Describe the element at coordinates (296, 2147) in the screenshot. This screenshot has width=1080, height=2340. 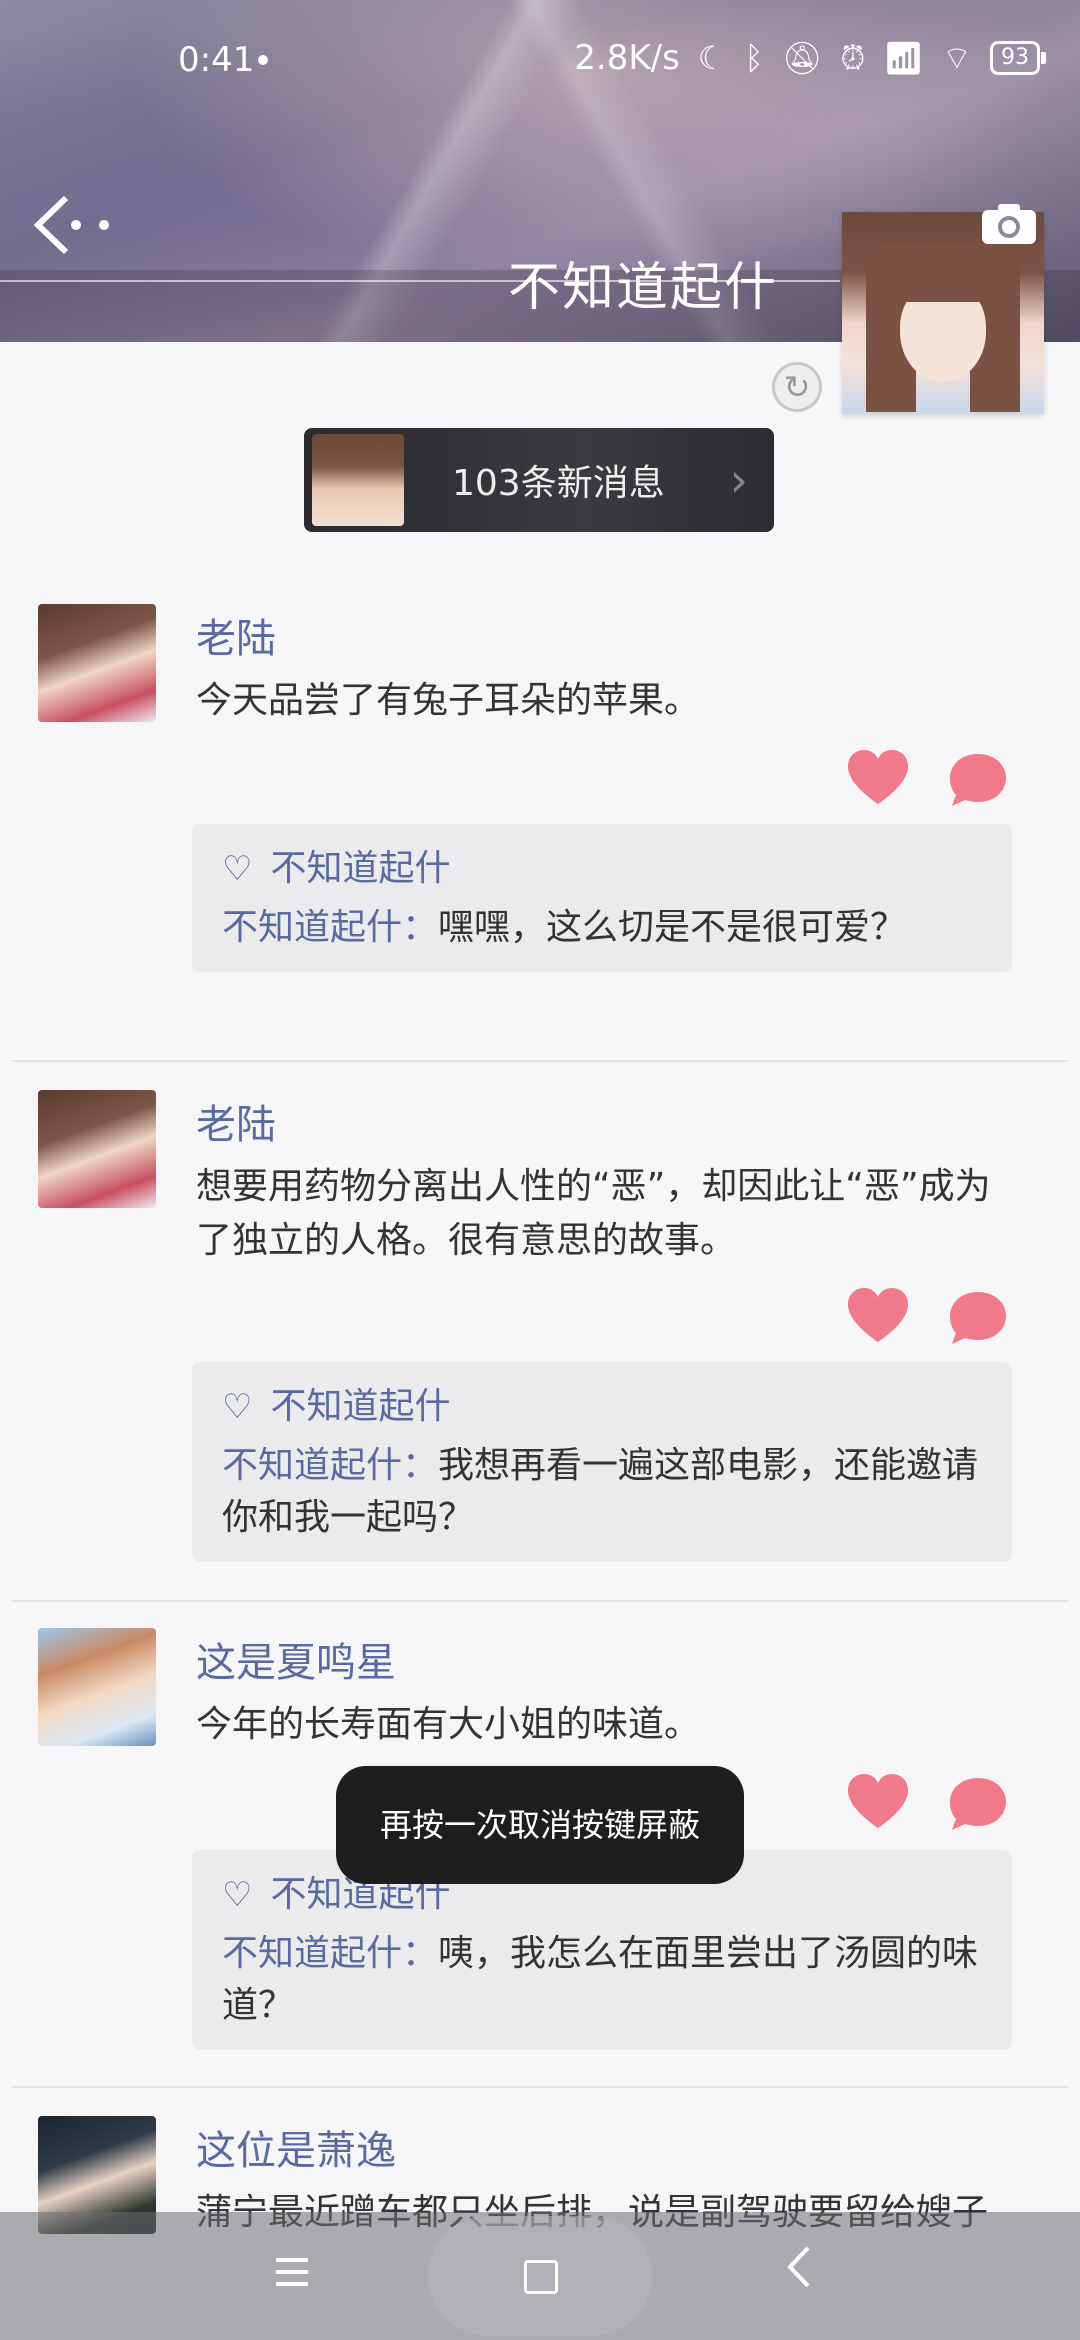
I see `post-author: 这位是萧逸` at that location.